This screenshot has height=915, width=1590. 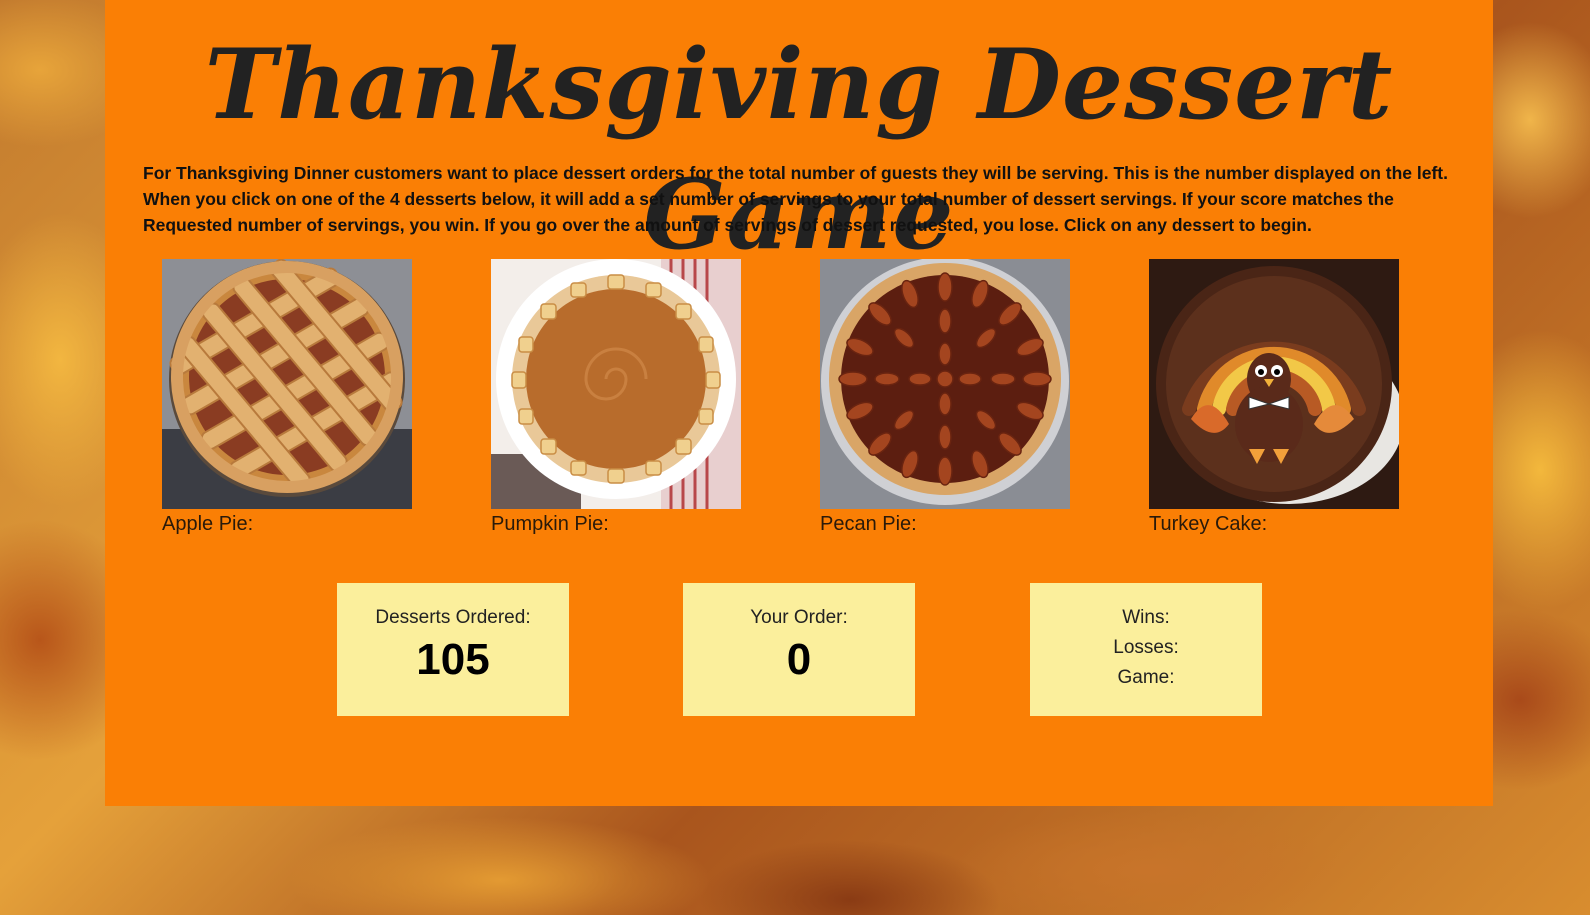 I want to click on wins-label: Wins:, so click(x=1146, y=617).